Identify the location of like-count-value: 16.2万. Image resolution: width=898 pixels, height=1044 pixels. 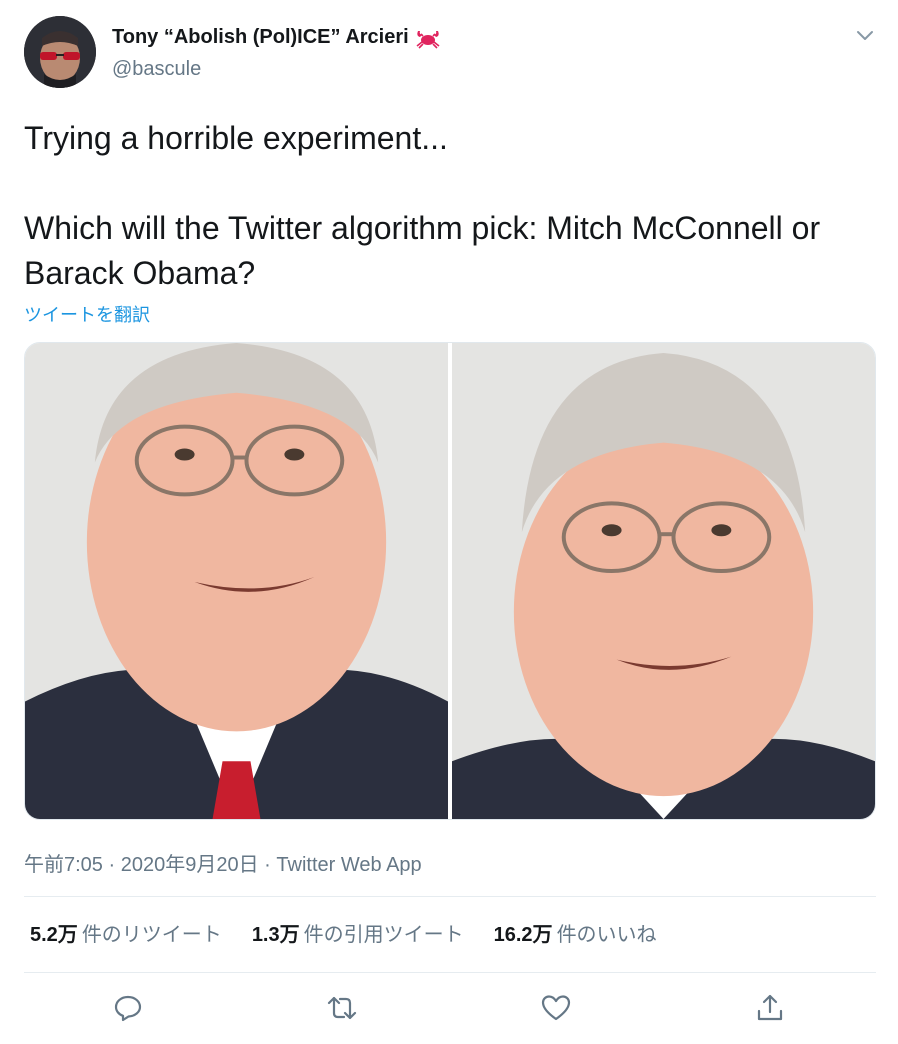
(523, 935).